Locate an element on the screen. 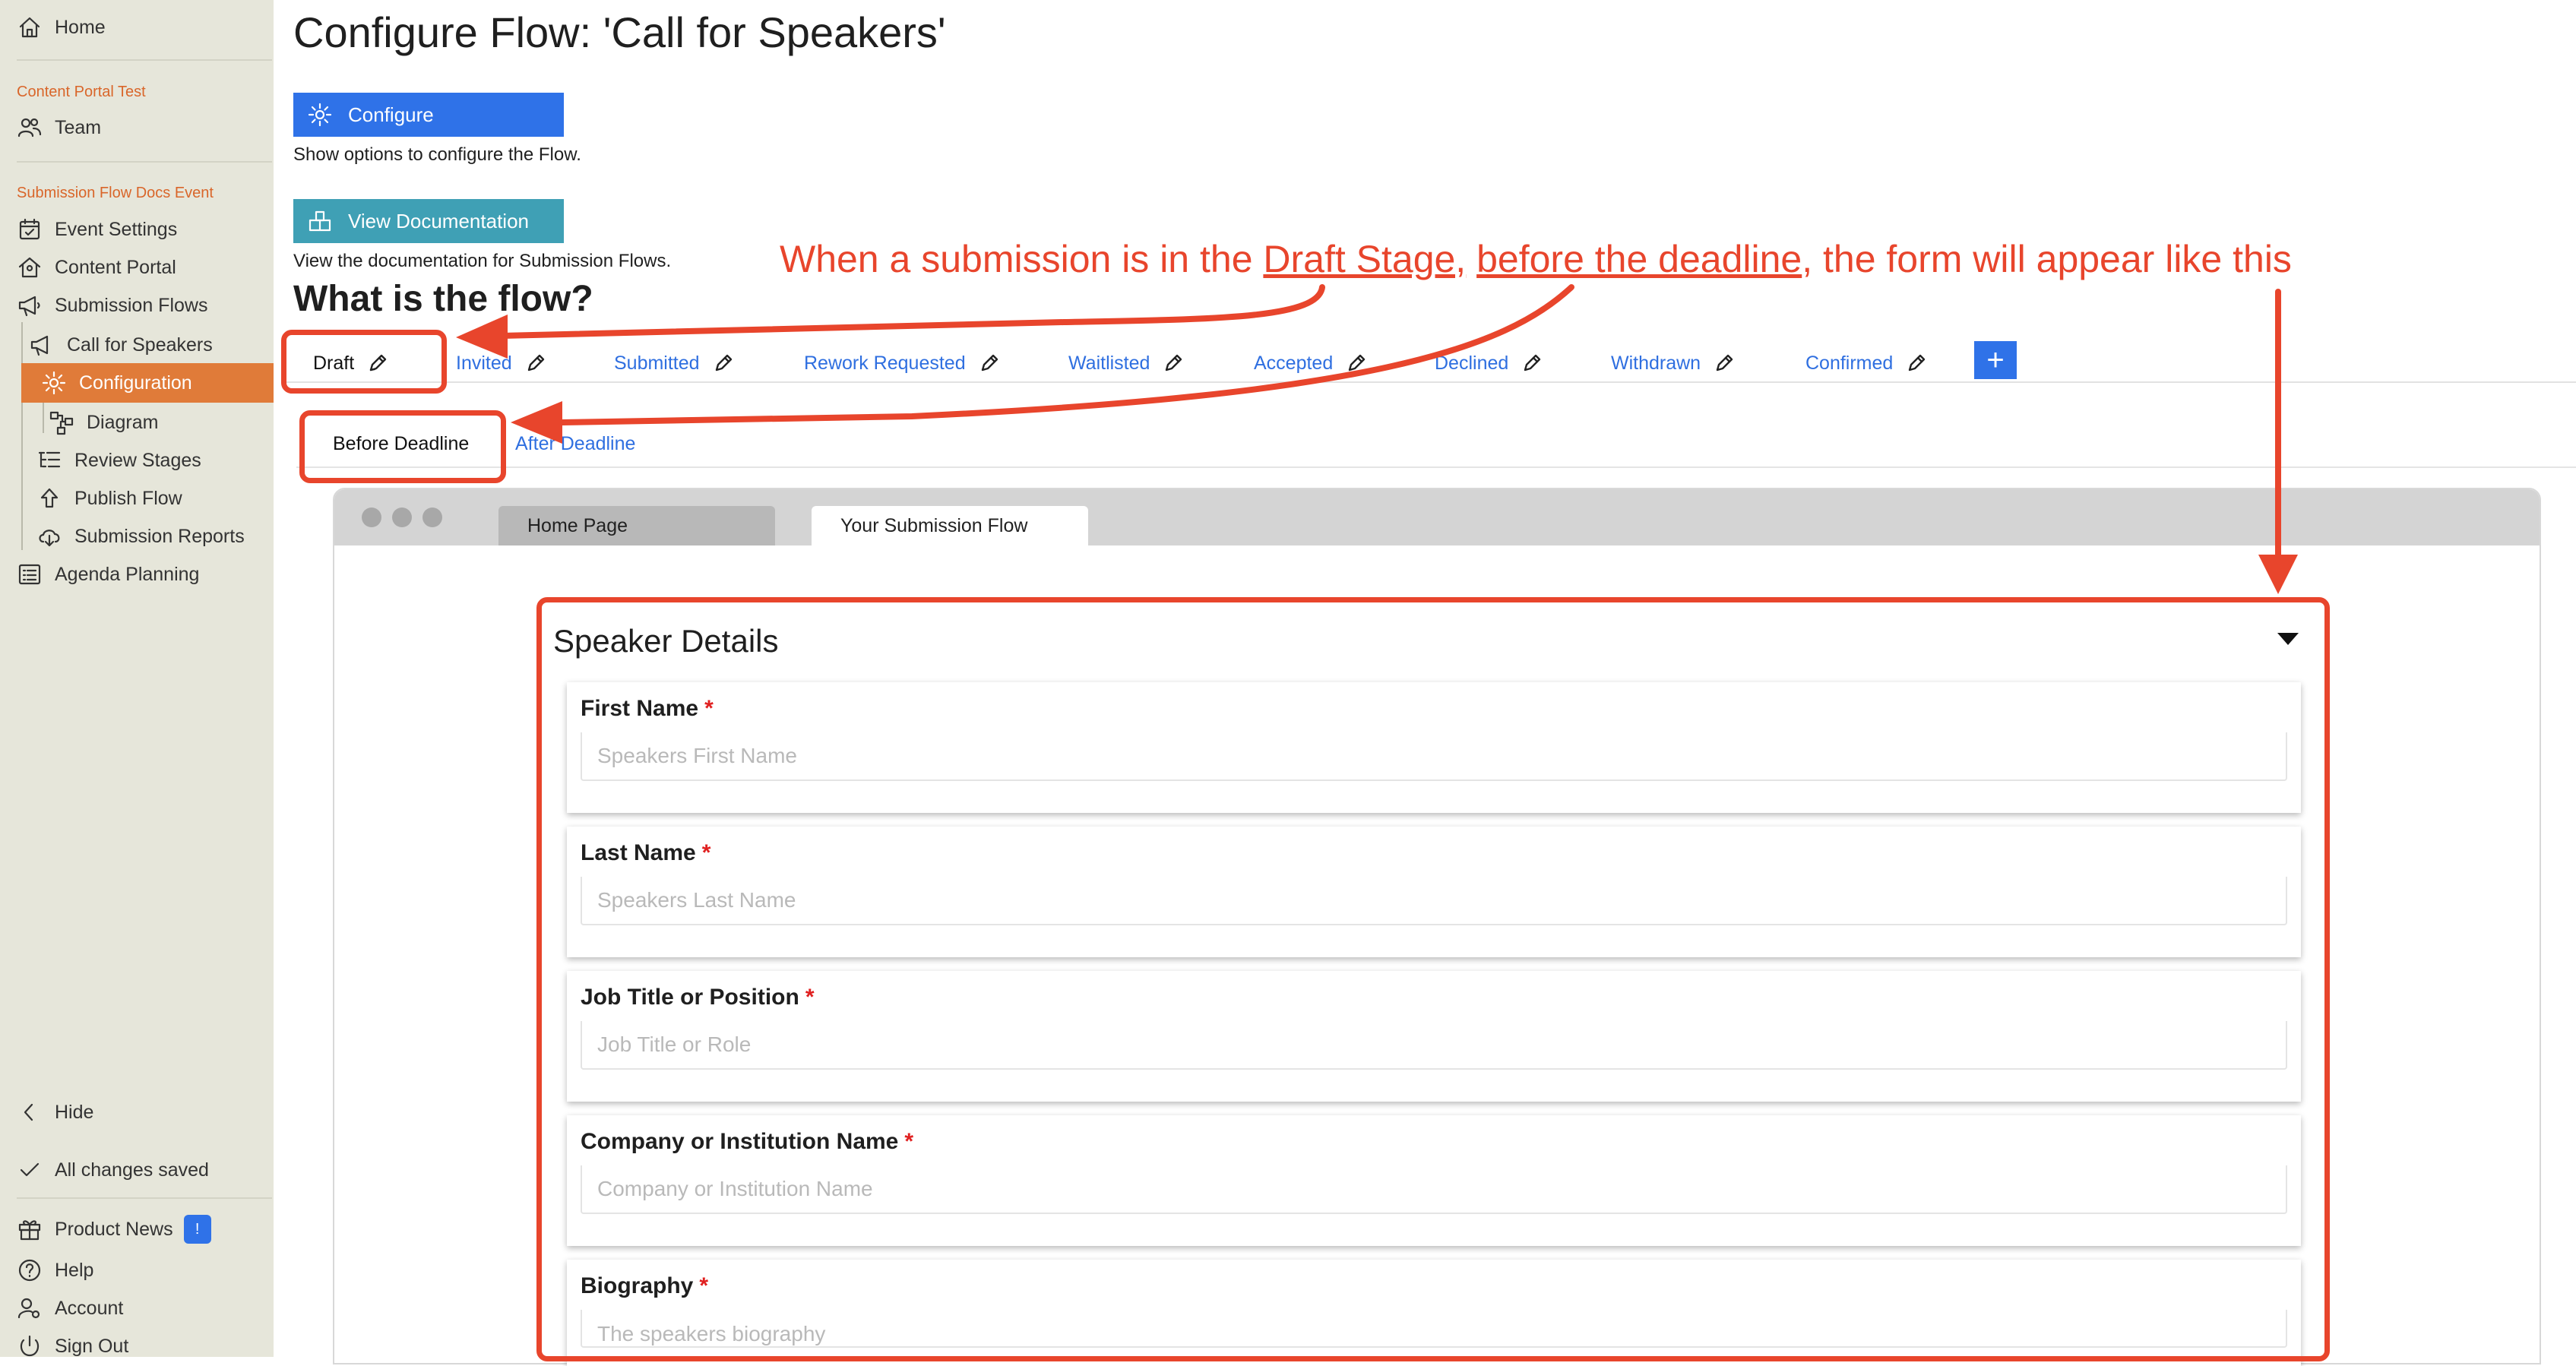 Image resolution: width=2576 pixels, height=1366 pixels. sidebar-section-org: Content Portal Test is located at coordinates (81, 92).